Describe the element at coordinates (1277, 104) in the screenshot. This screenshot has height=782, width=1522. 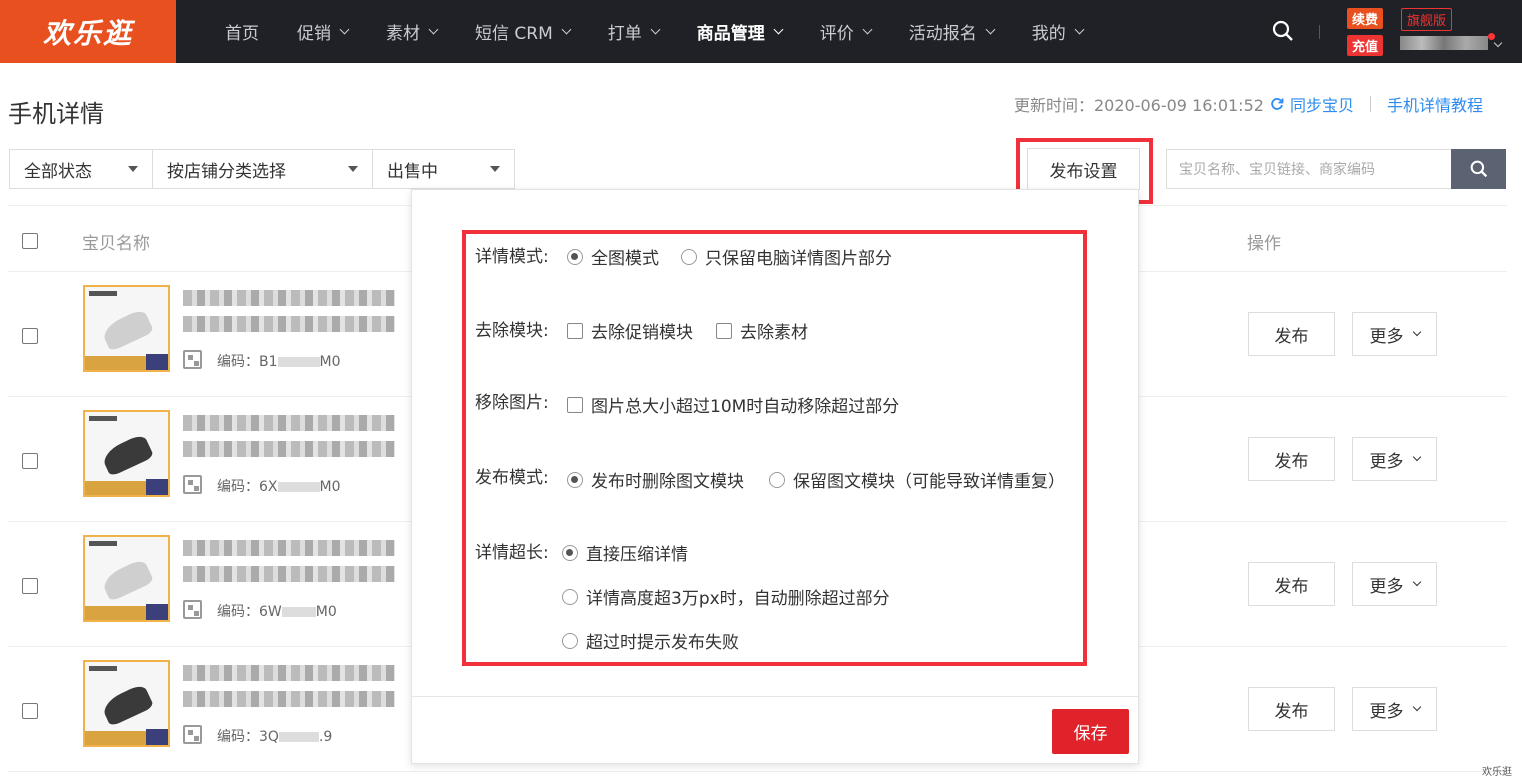
I see `sync-icon` at that location.